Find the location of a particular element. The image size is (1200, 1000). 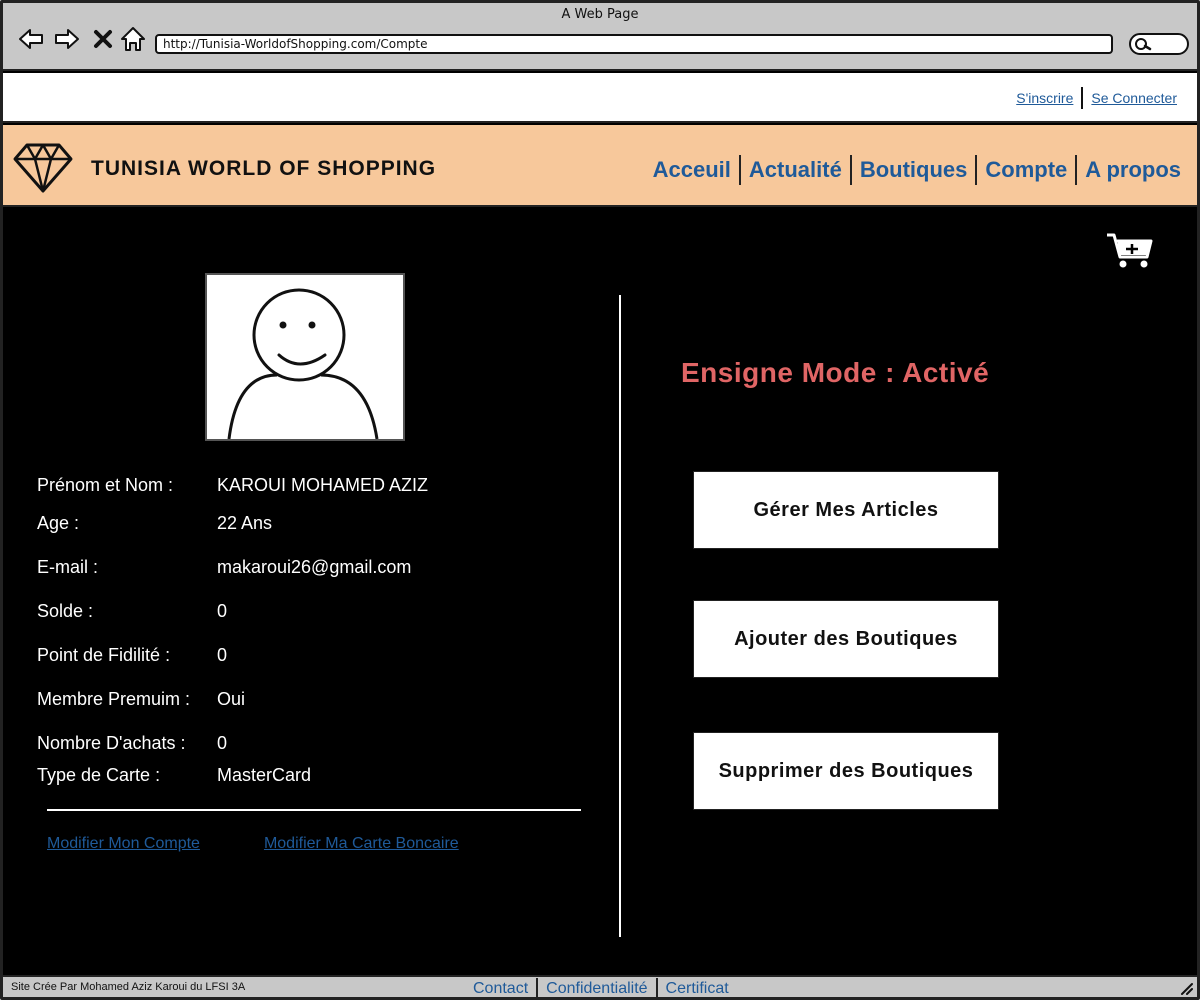

auth-separator is located at coordinates (1082, 98).